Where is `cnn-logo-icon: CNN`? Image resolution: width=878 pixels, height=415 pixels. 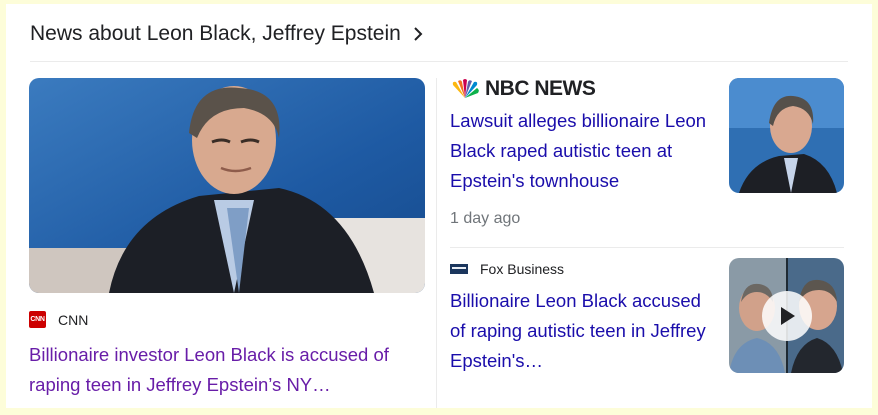
cnn-logo-icon: CNN is located at coordinates (37, 319).